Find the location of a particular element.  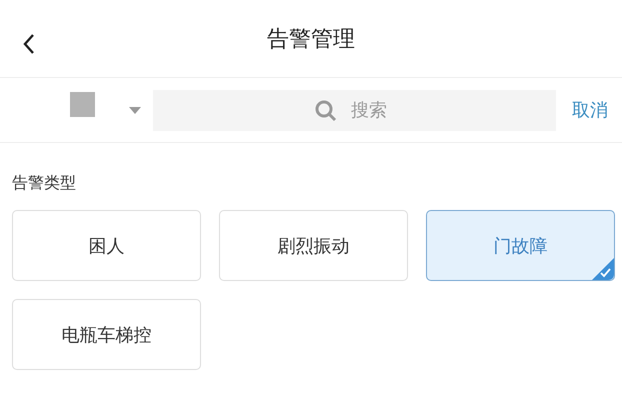

alarm-type-option: 困人 is located at coordinates (106, 245).